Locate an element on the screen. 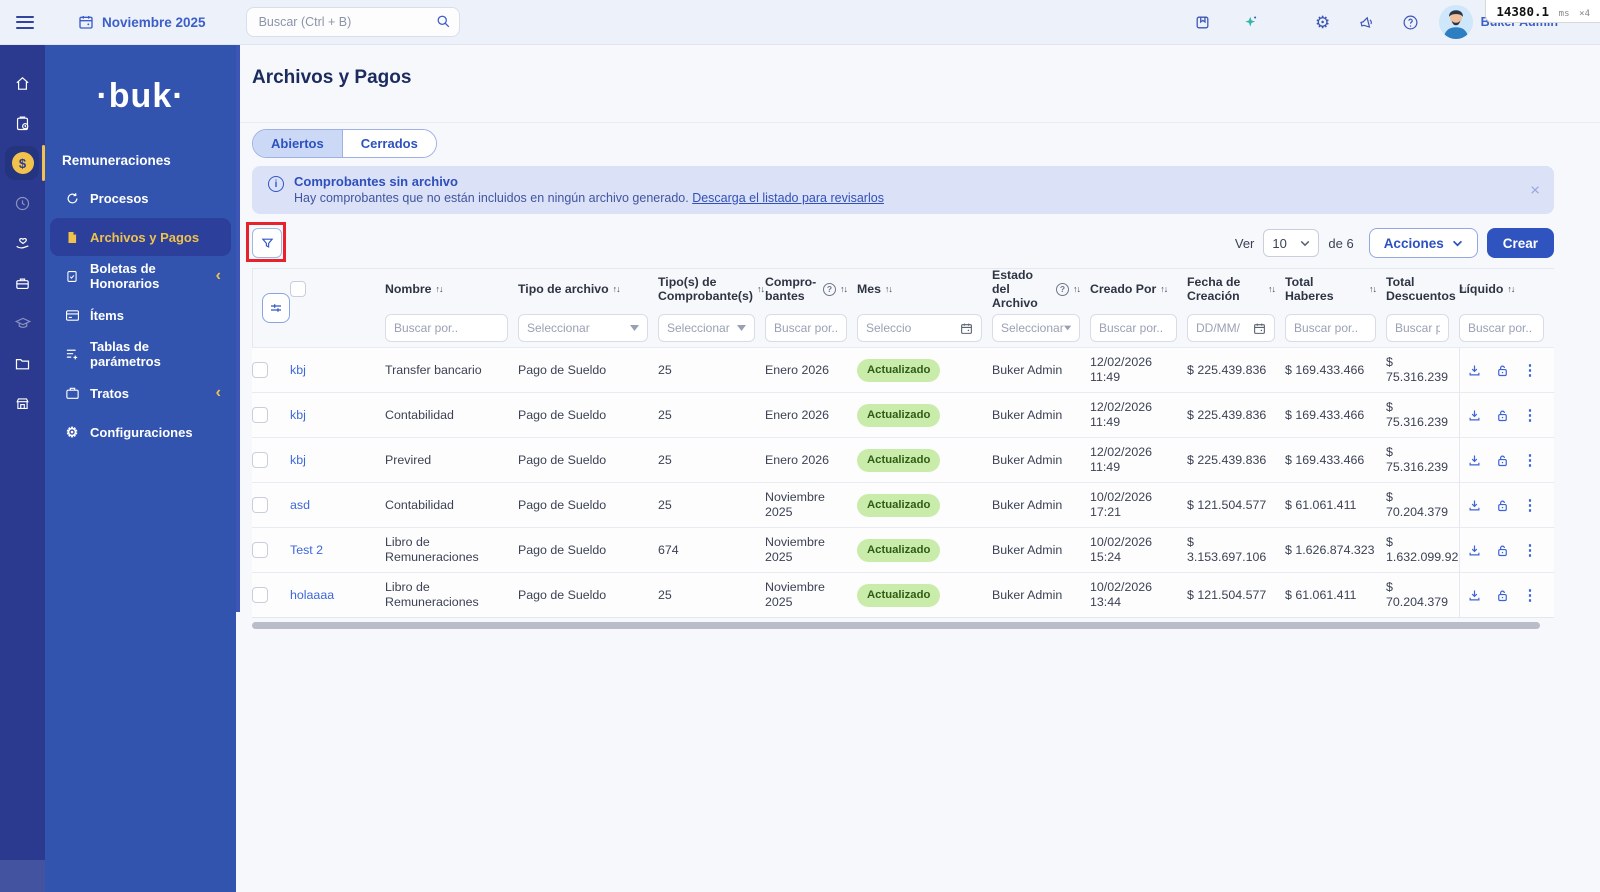 The image size is (1600, 892). crear-button: Crear is located at coordinates (1520, 243).